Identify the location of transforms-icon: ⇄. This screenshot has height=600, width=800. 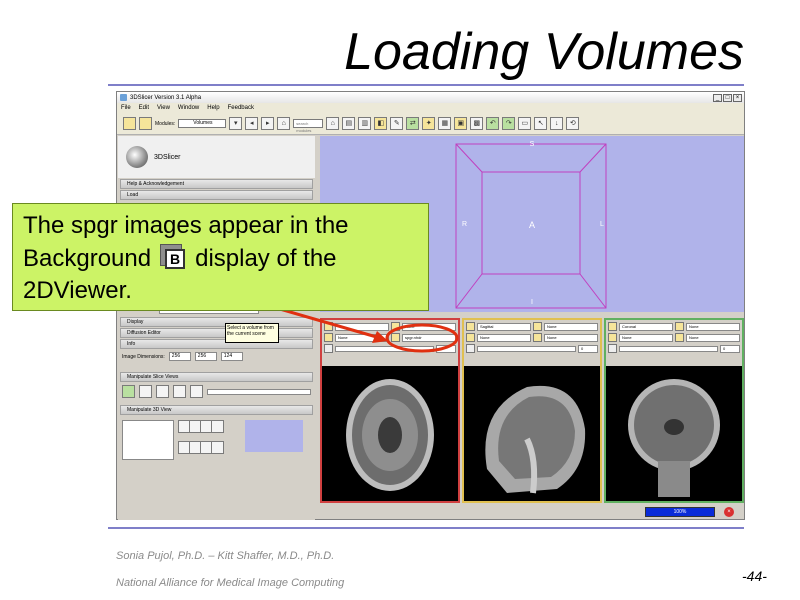
(413, 123).